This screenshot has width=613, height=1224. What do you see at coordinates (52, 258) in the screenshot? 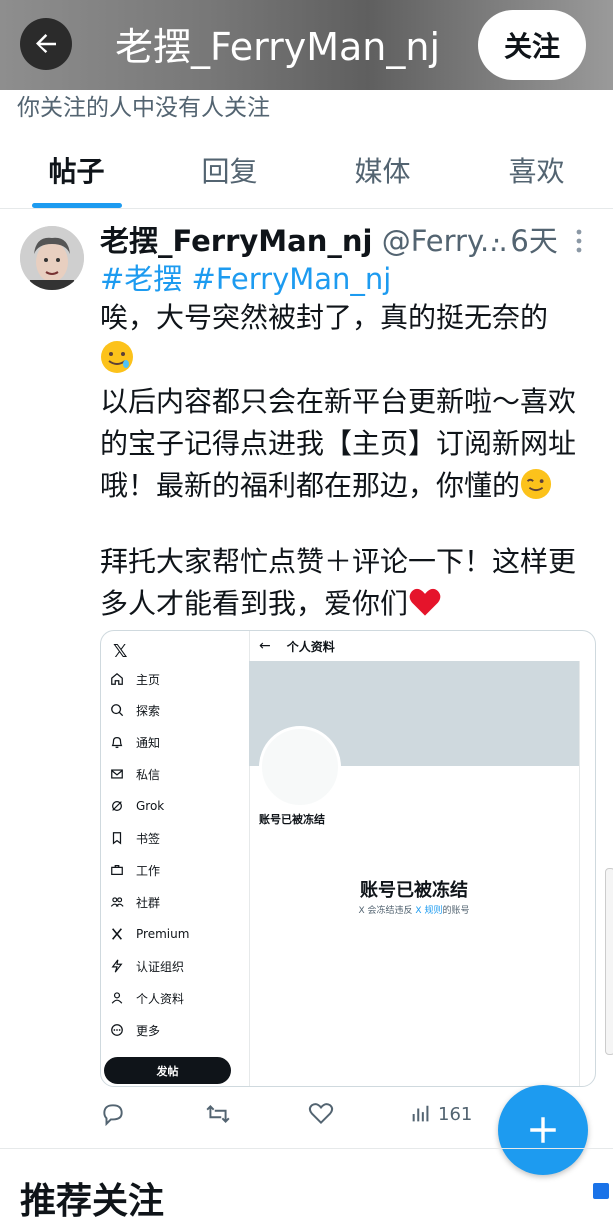
I see `avatar` at bounding box center [52, 258].